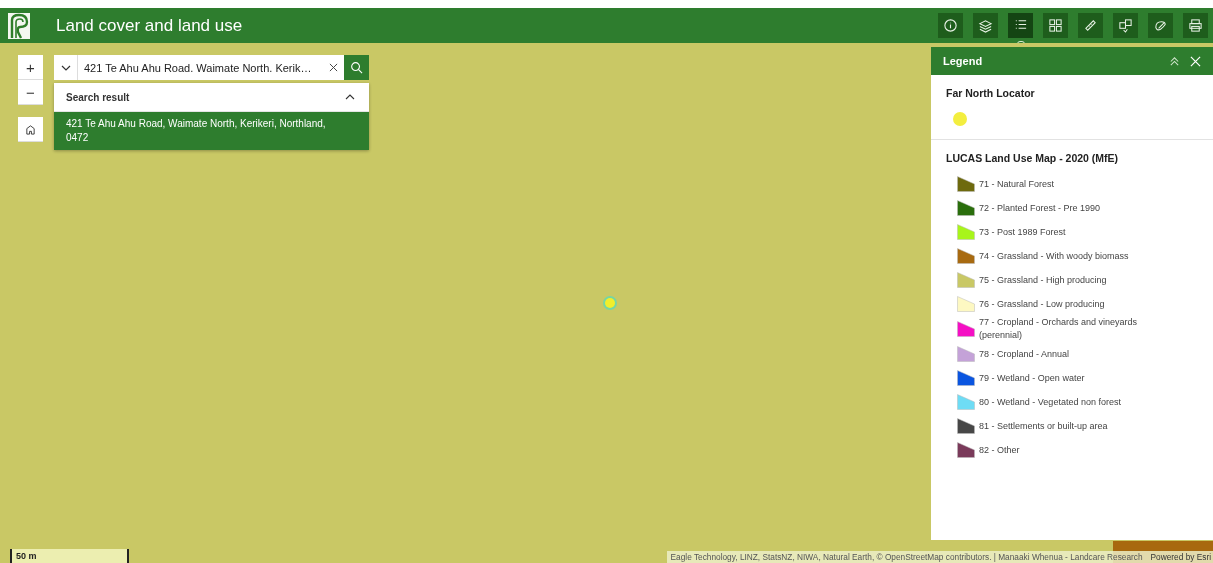 The height and width of the screenshot is (563, 1213). I want to click on search-button, so click(356, 67).